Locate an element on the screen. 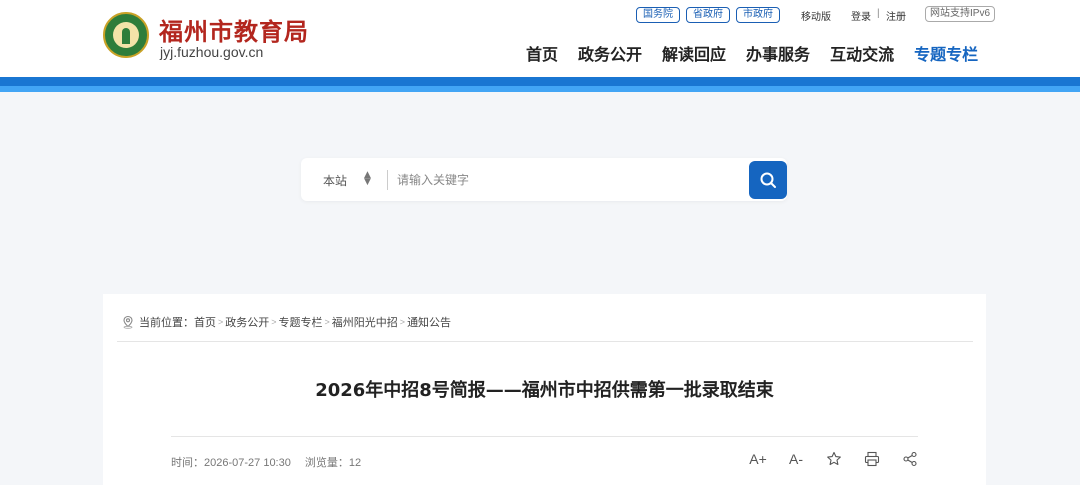 The width and height of the screenshot is (1080, 485). site-domain: jyj.fuzhou.gov.cn is located at coordinates (212, 52).